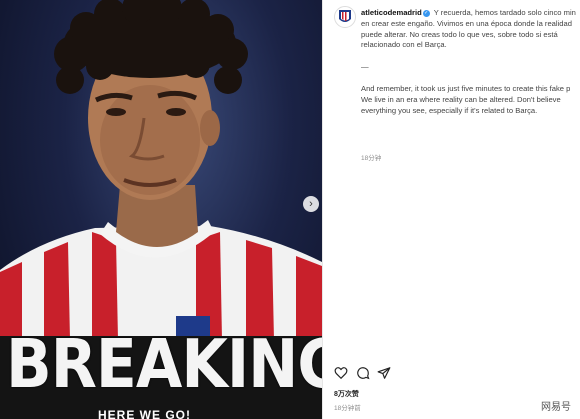 The image size is (580, 419). I want to click on chevron-right-icon: ›, so click(311, 204).